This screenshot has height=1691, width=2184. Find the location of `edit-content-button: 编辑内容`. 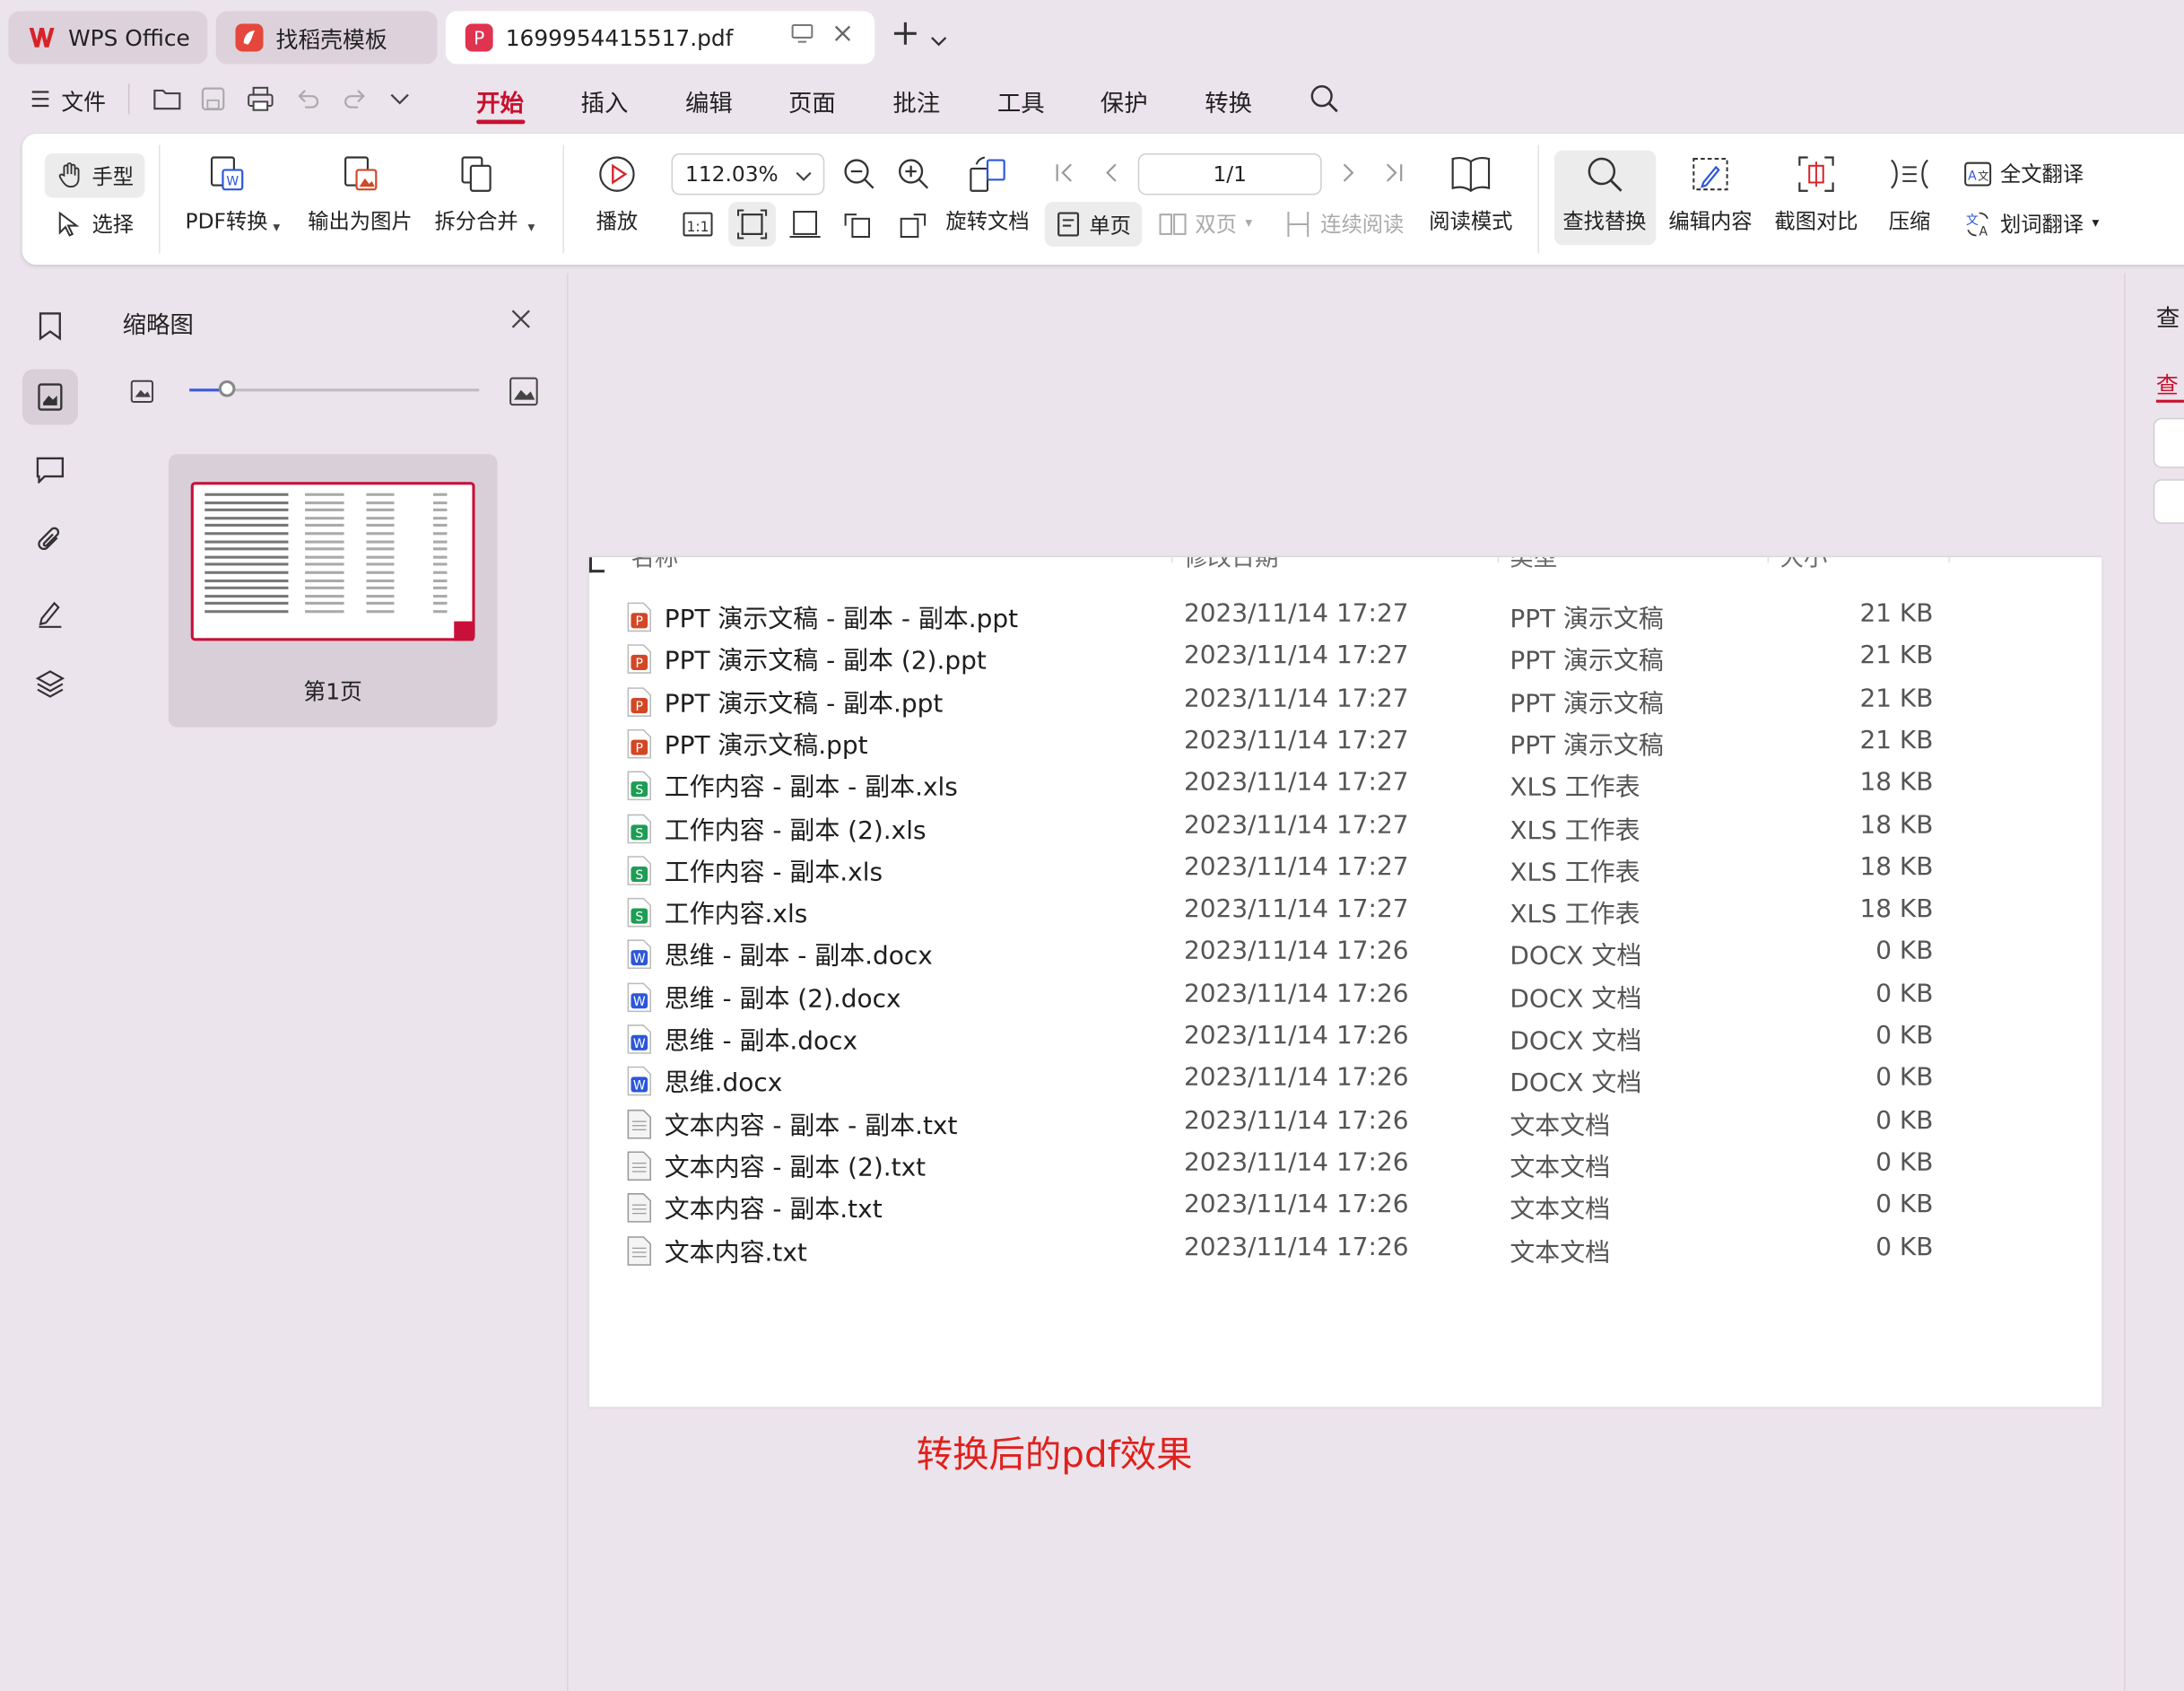

edit-content-button: 编辑内容 is located at coordinates (1710, 194).